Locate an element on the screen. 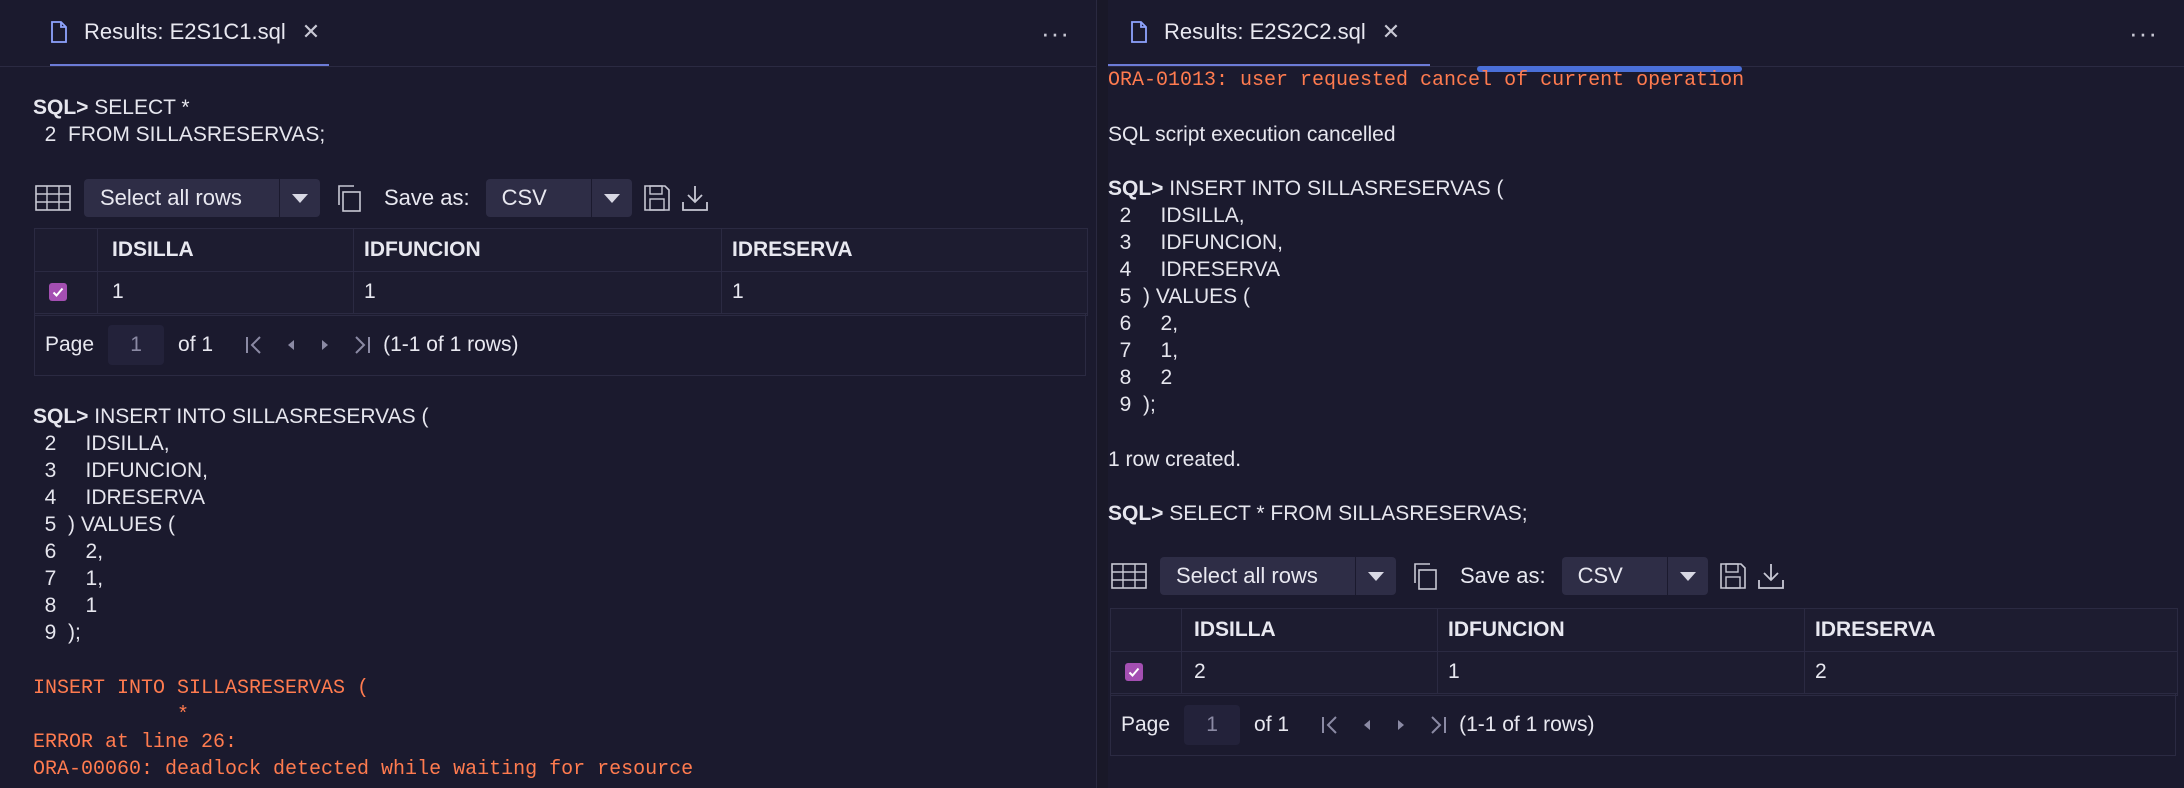  header-select-cell is located at coordinates (66, 250).